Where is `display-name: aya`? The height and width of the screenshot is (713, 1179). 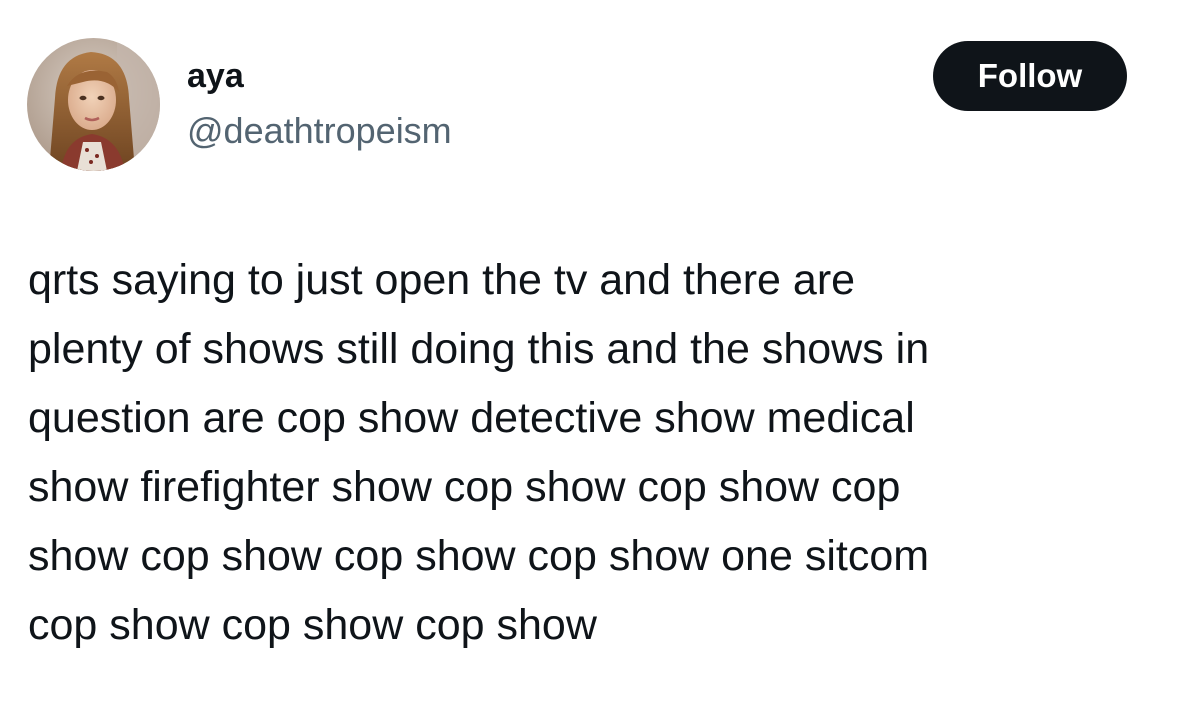
display-name: aya is located at coordinates (215, 76).